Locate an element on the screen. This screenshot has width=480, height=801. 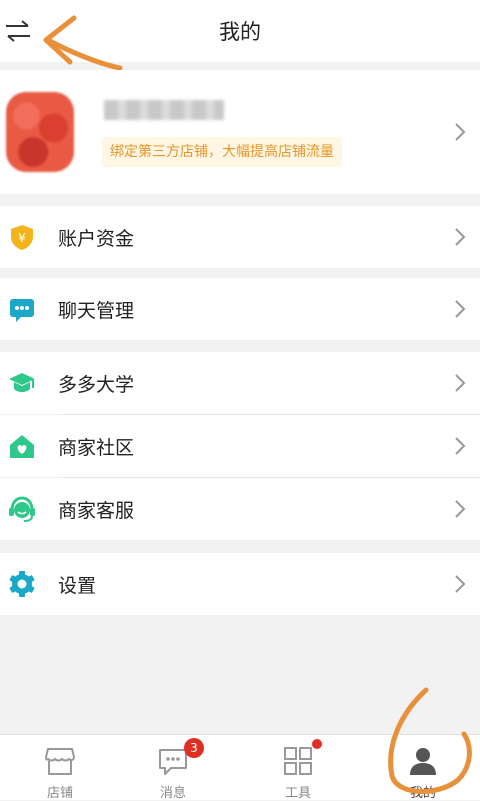
headset-icon is located at coordinates (22, 509).